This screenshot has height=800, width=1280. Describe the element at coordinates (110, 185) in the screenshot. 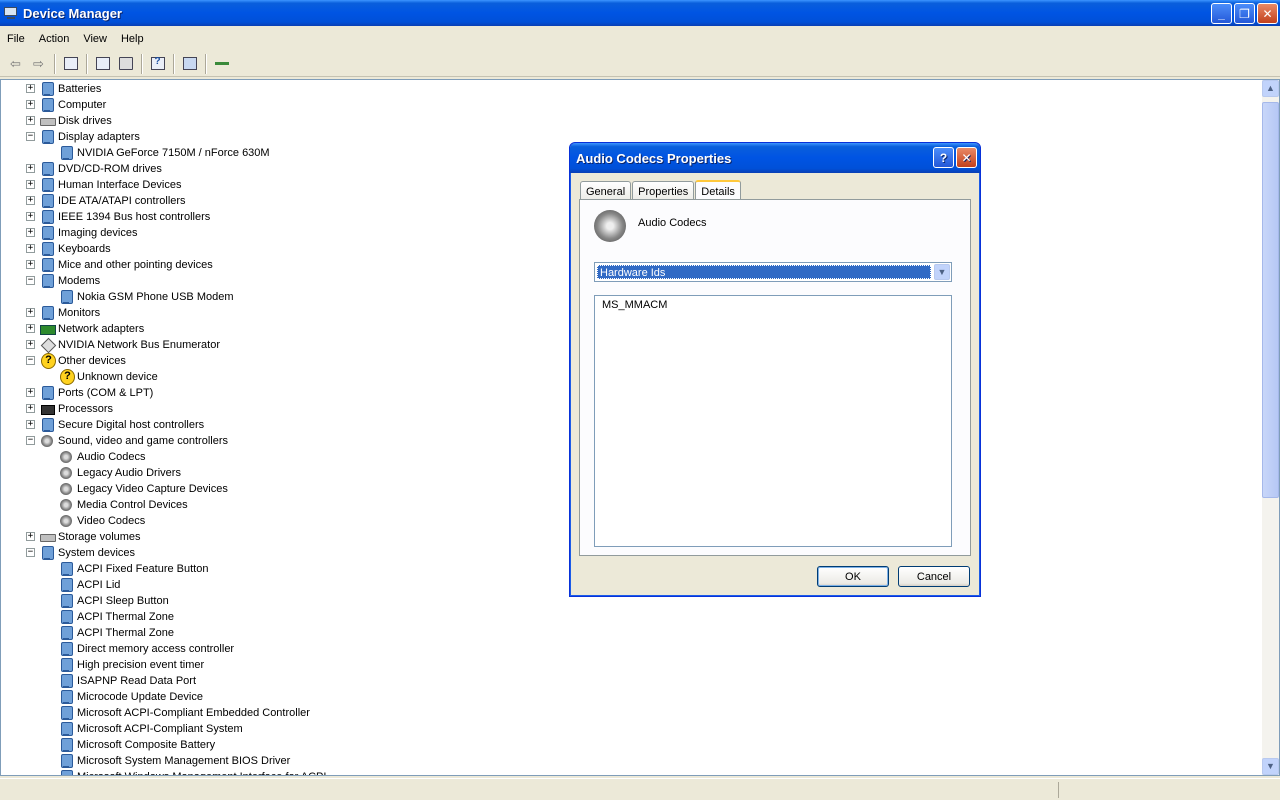

I see `tree-item: Human Interface Devices` at that location.